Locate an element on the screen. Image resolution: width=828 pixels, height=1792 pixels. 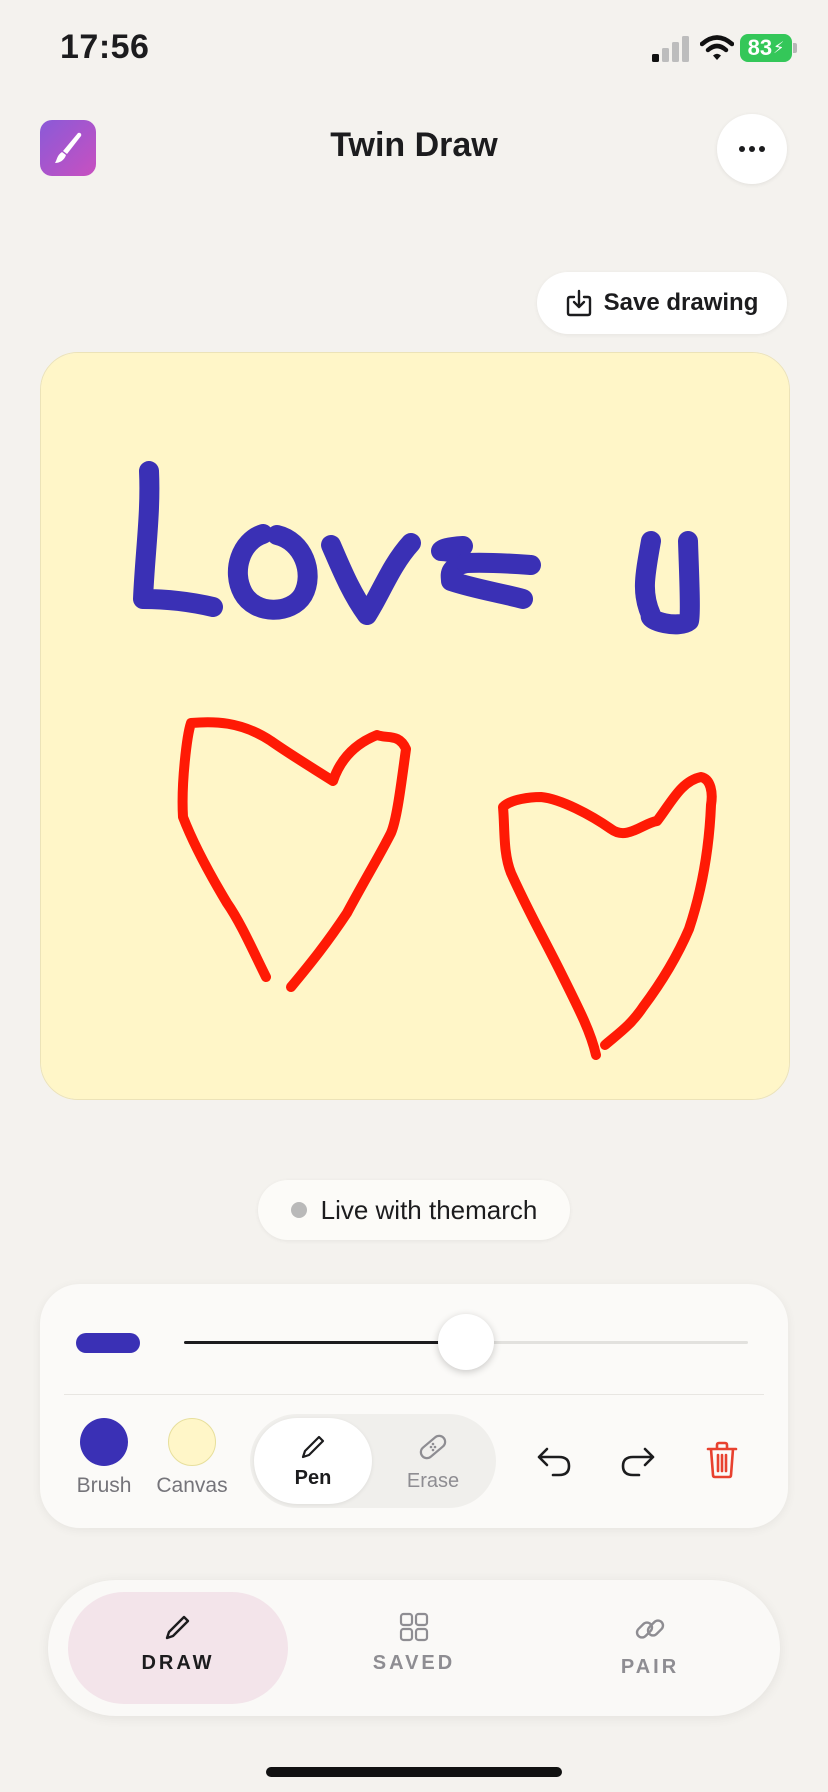
trash-icon is located at coordinates (722, 1460).